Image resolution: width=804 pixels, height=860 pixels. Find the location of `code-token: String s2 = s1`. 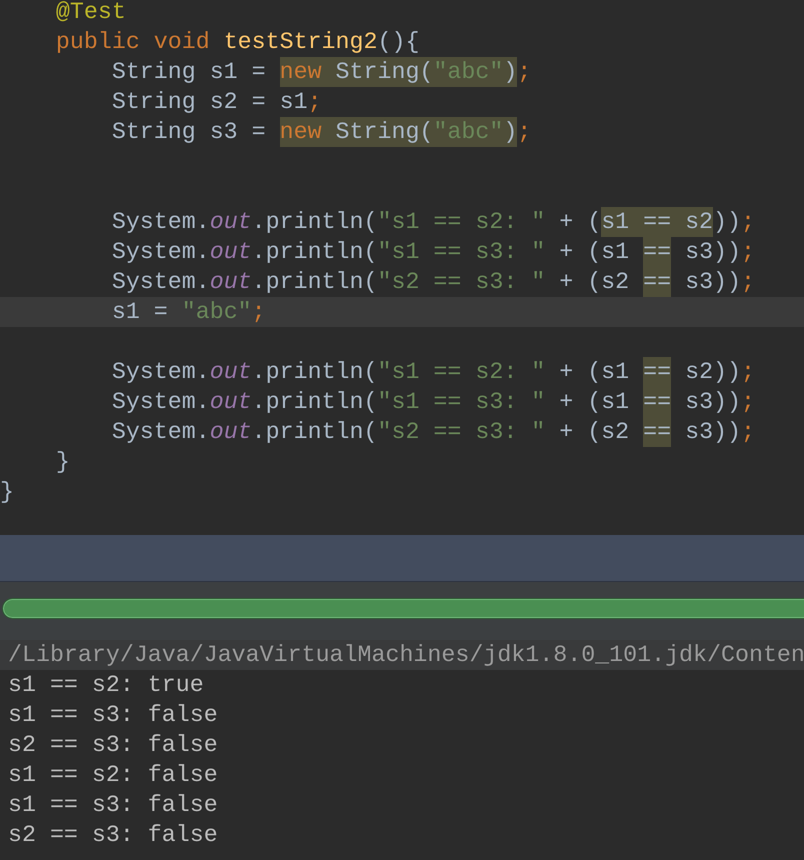

code-token: String s2 = s1 is located at coordinates (209, 102).